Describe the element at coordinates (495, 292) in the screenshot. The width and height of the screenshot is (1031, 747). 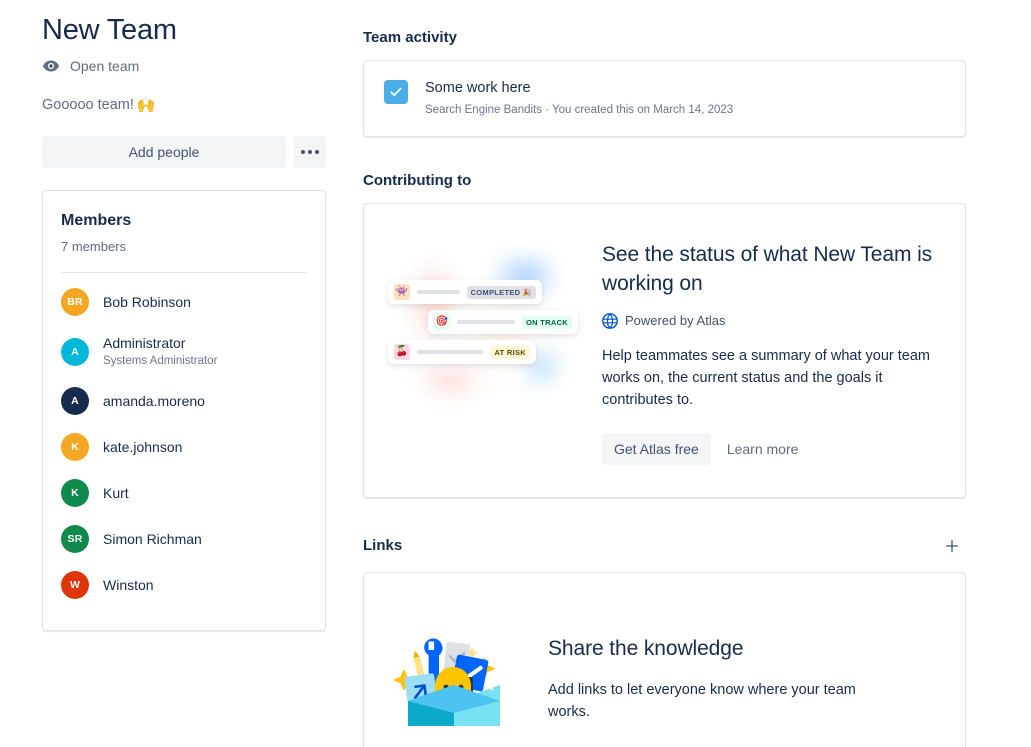
I see `status-badge-label: COMPLETED` at that location.